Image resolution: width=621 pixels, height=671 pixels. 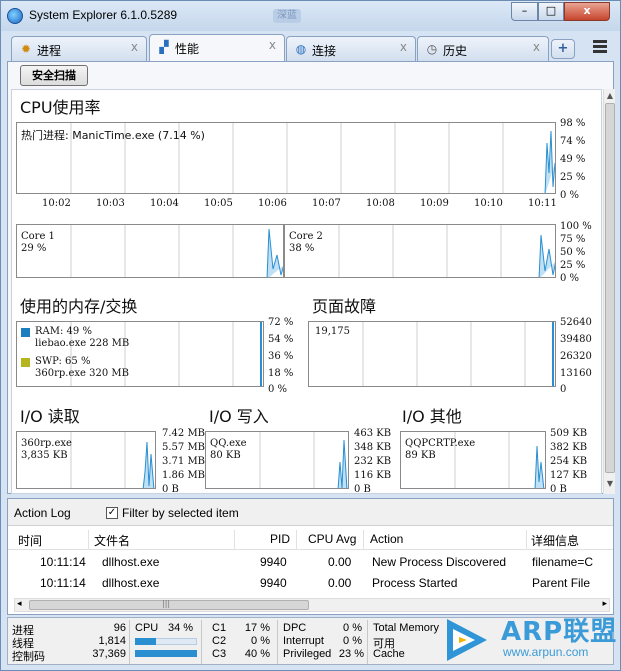 I want to click on dpc-label: DPC, so click(x=295, y=628).